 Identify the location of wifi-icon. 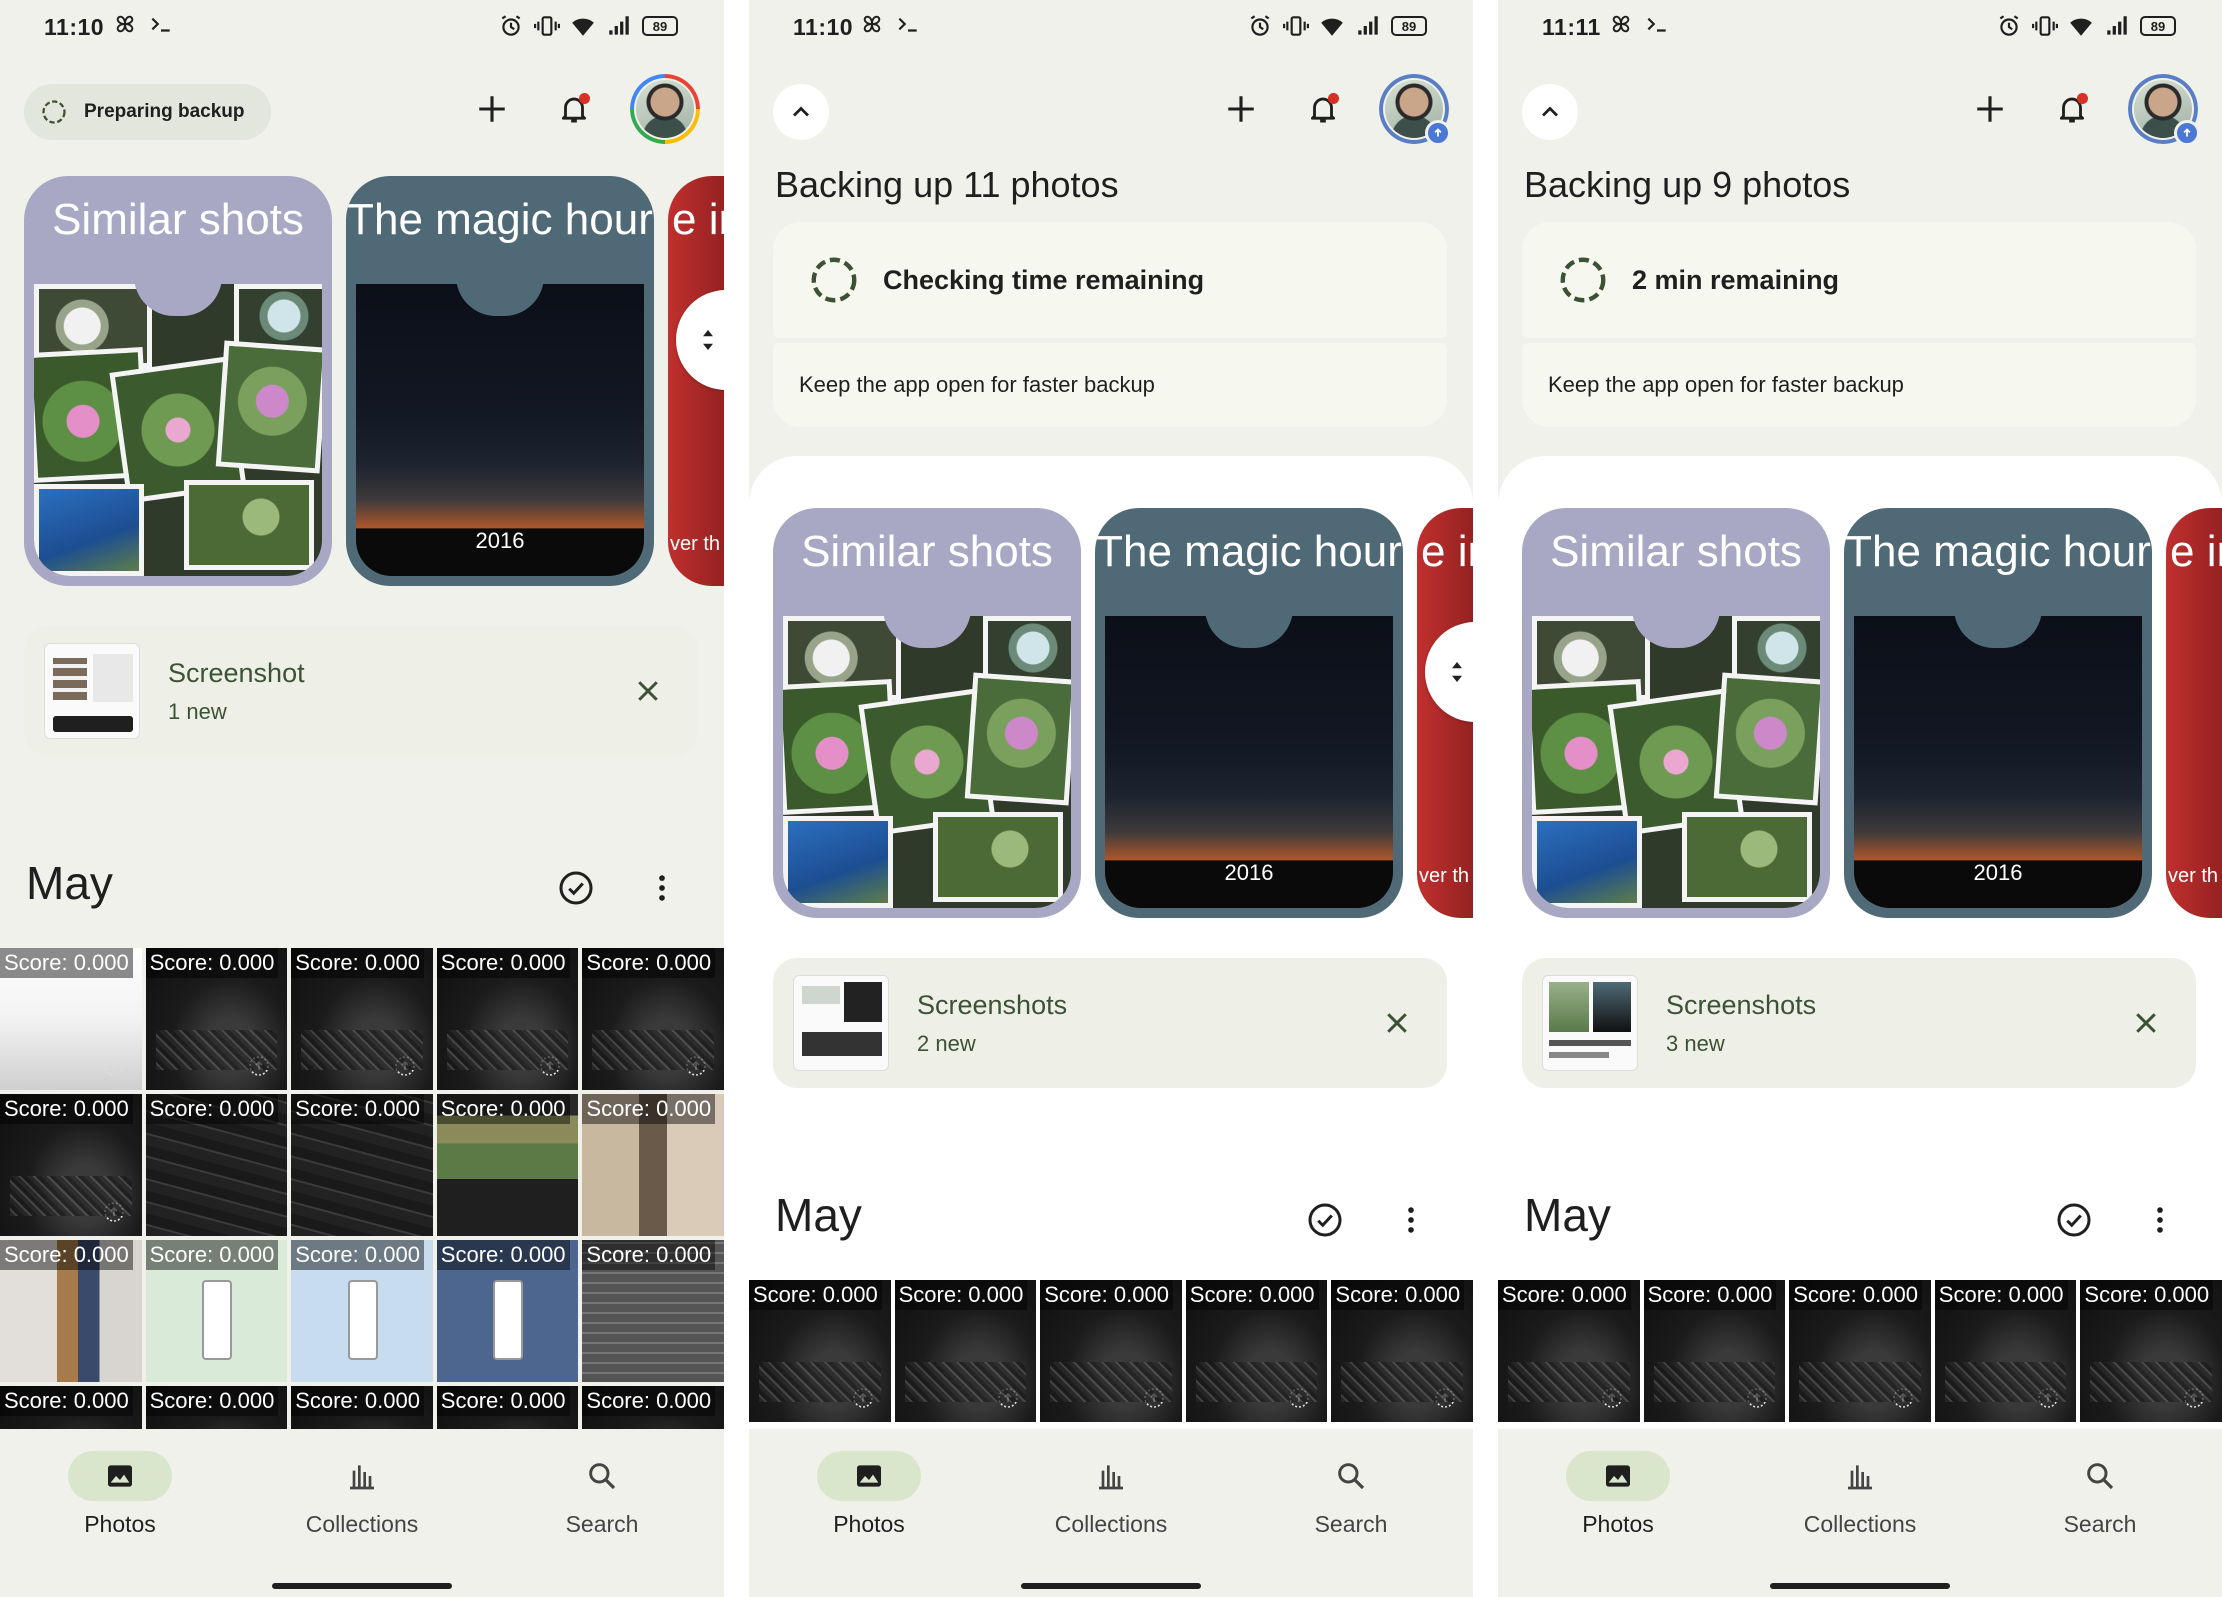
(583, 26).